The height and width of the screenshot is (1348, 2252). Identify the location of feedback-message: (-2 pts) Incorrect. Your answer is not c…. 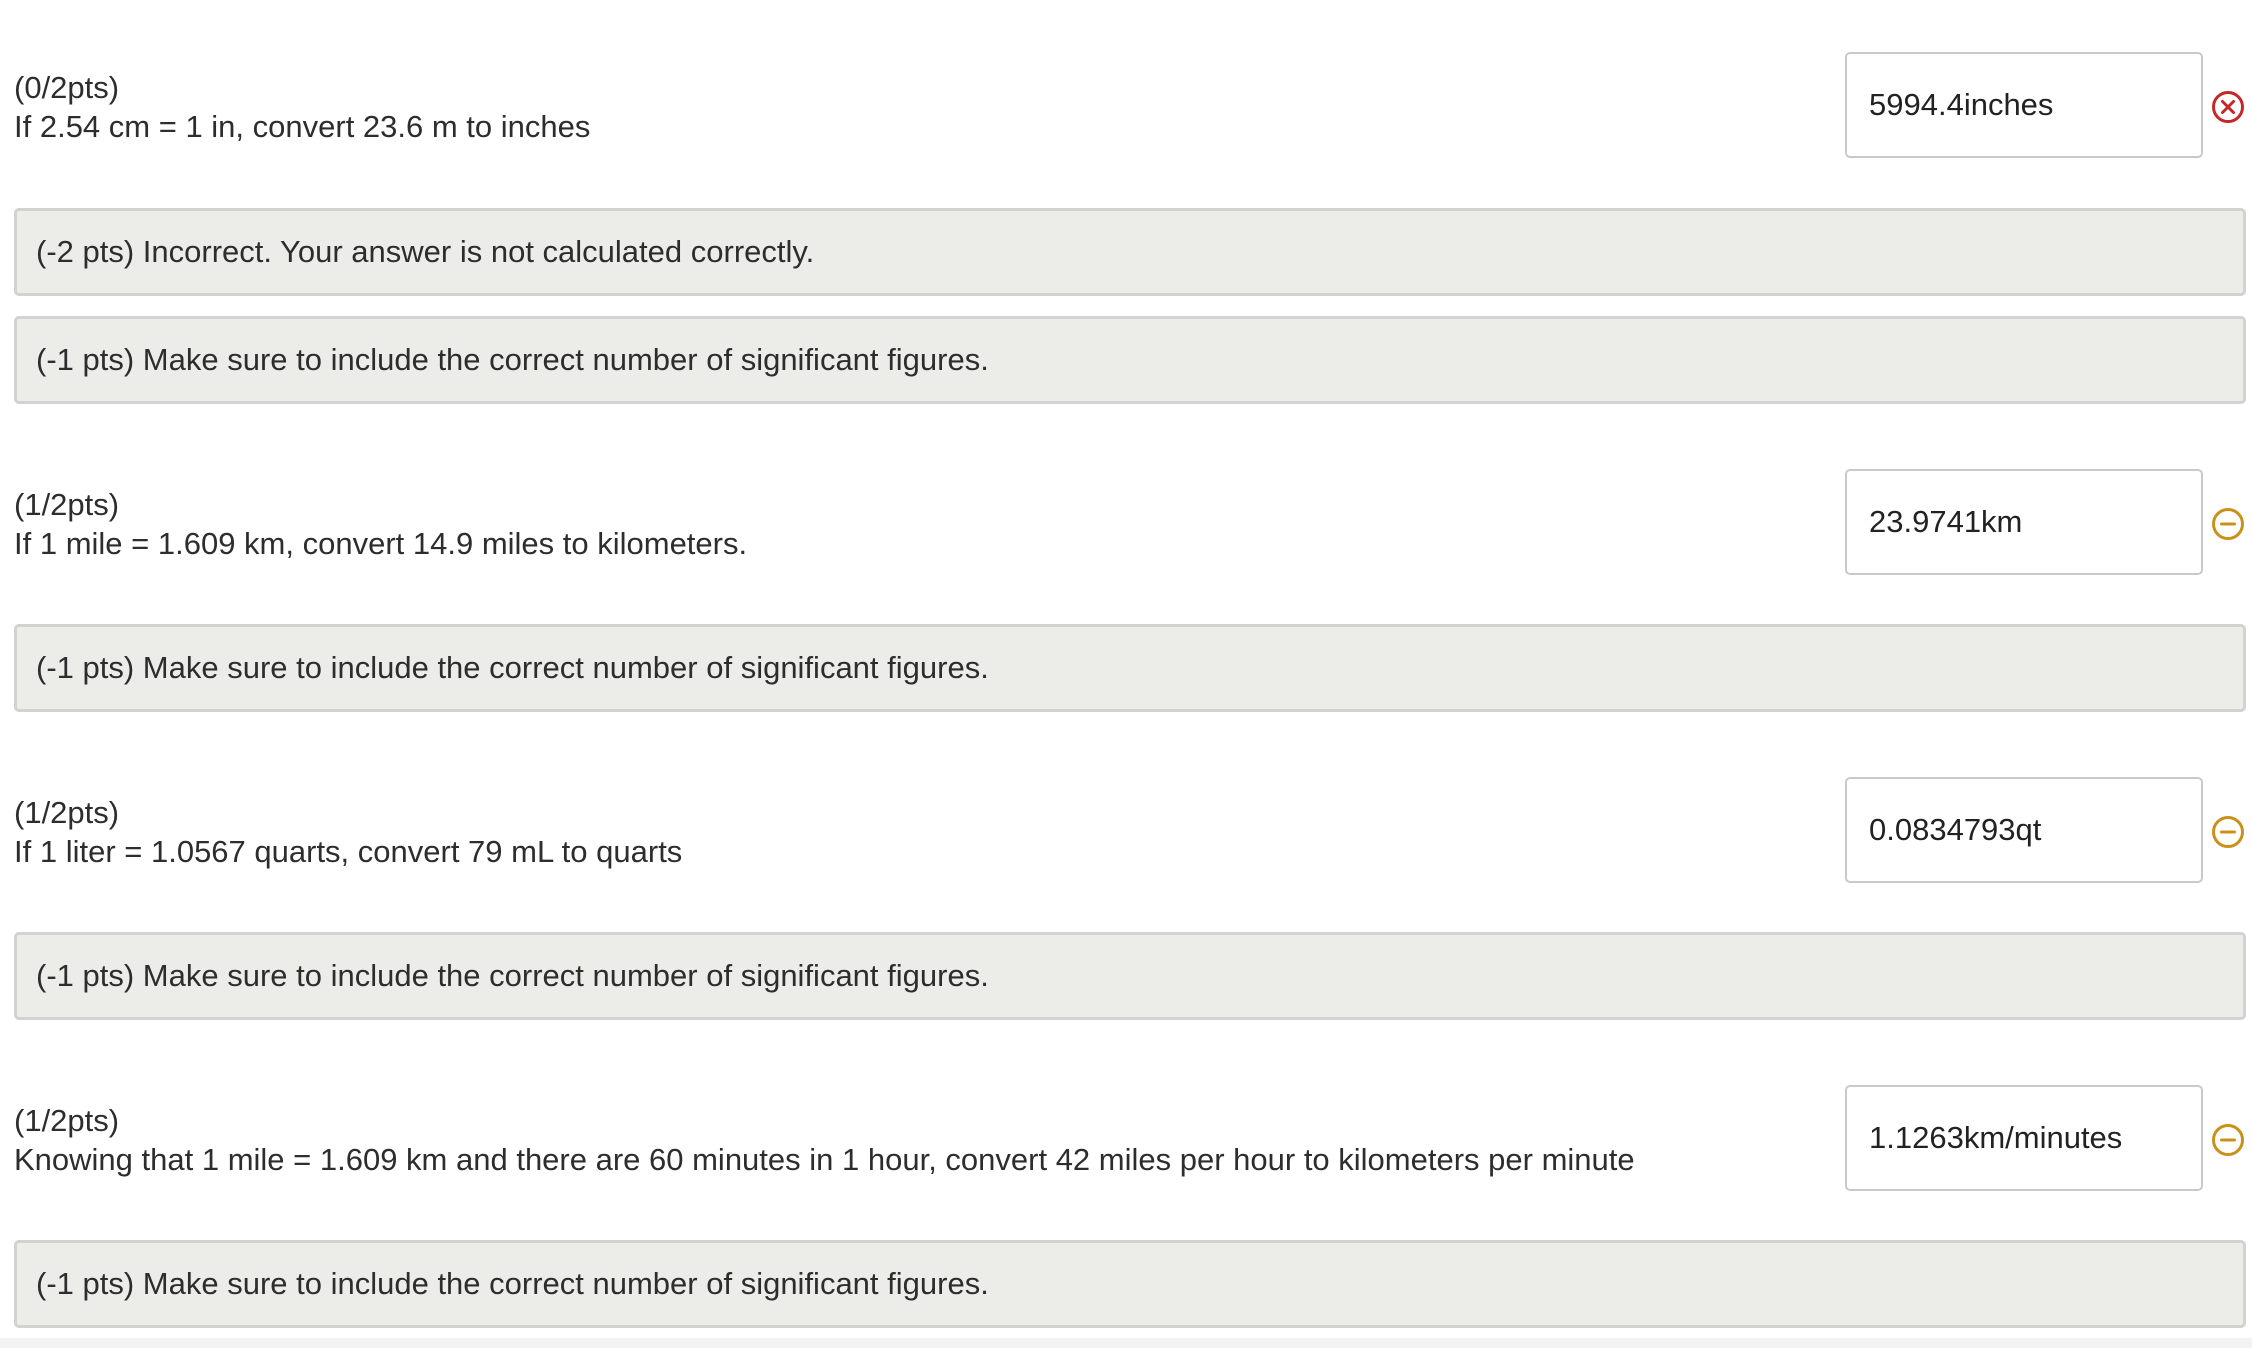
(1130, 252).